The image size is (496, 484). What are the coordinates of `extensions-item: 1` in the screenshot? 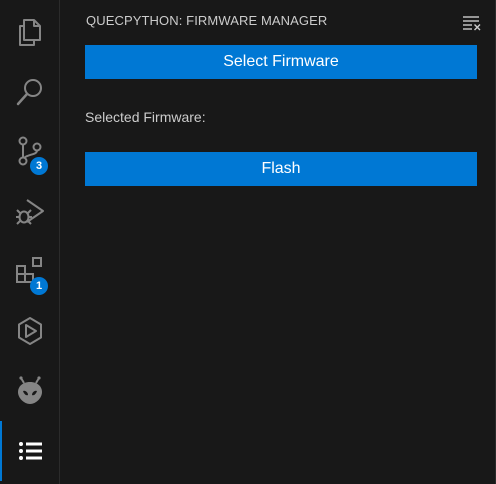 It's located at (30, 271).